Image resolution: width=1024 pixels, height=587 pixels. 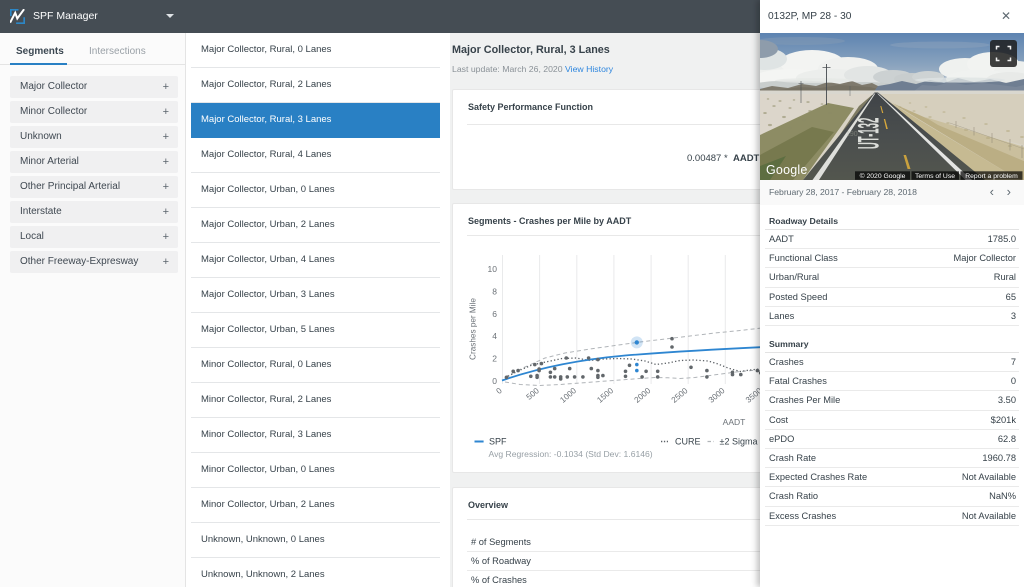 What do you see at coordinates (533, 394) in the screenshot?
I see `svg-text: 500` at bounding box center [533, 394].